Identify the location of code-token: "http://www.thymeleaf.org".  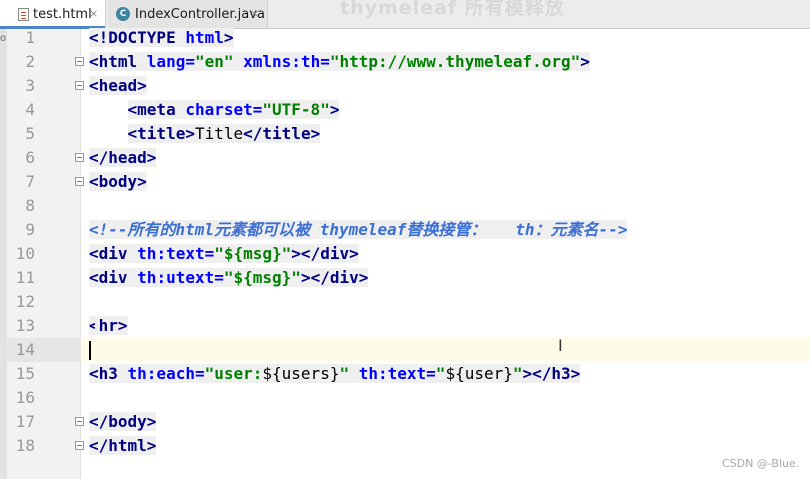
(455, 61).